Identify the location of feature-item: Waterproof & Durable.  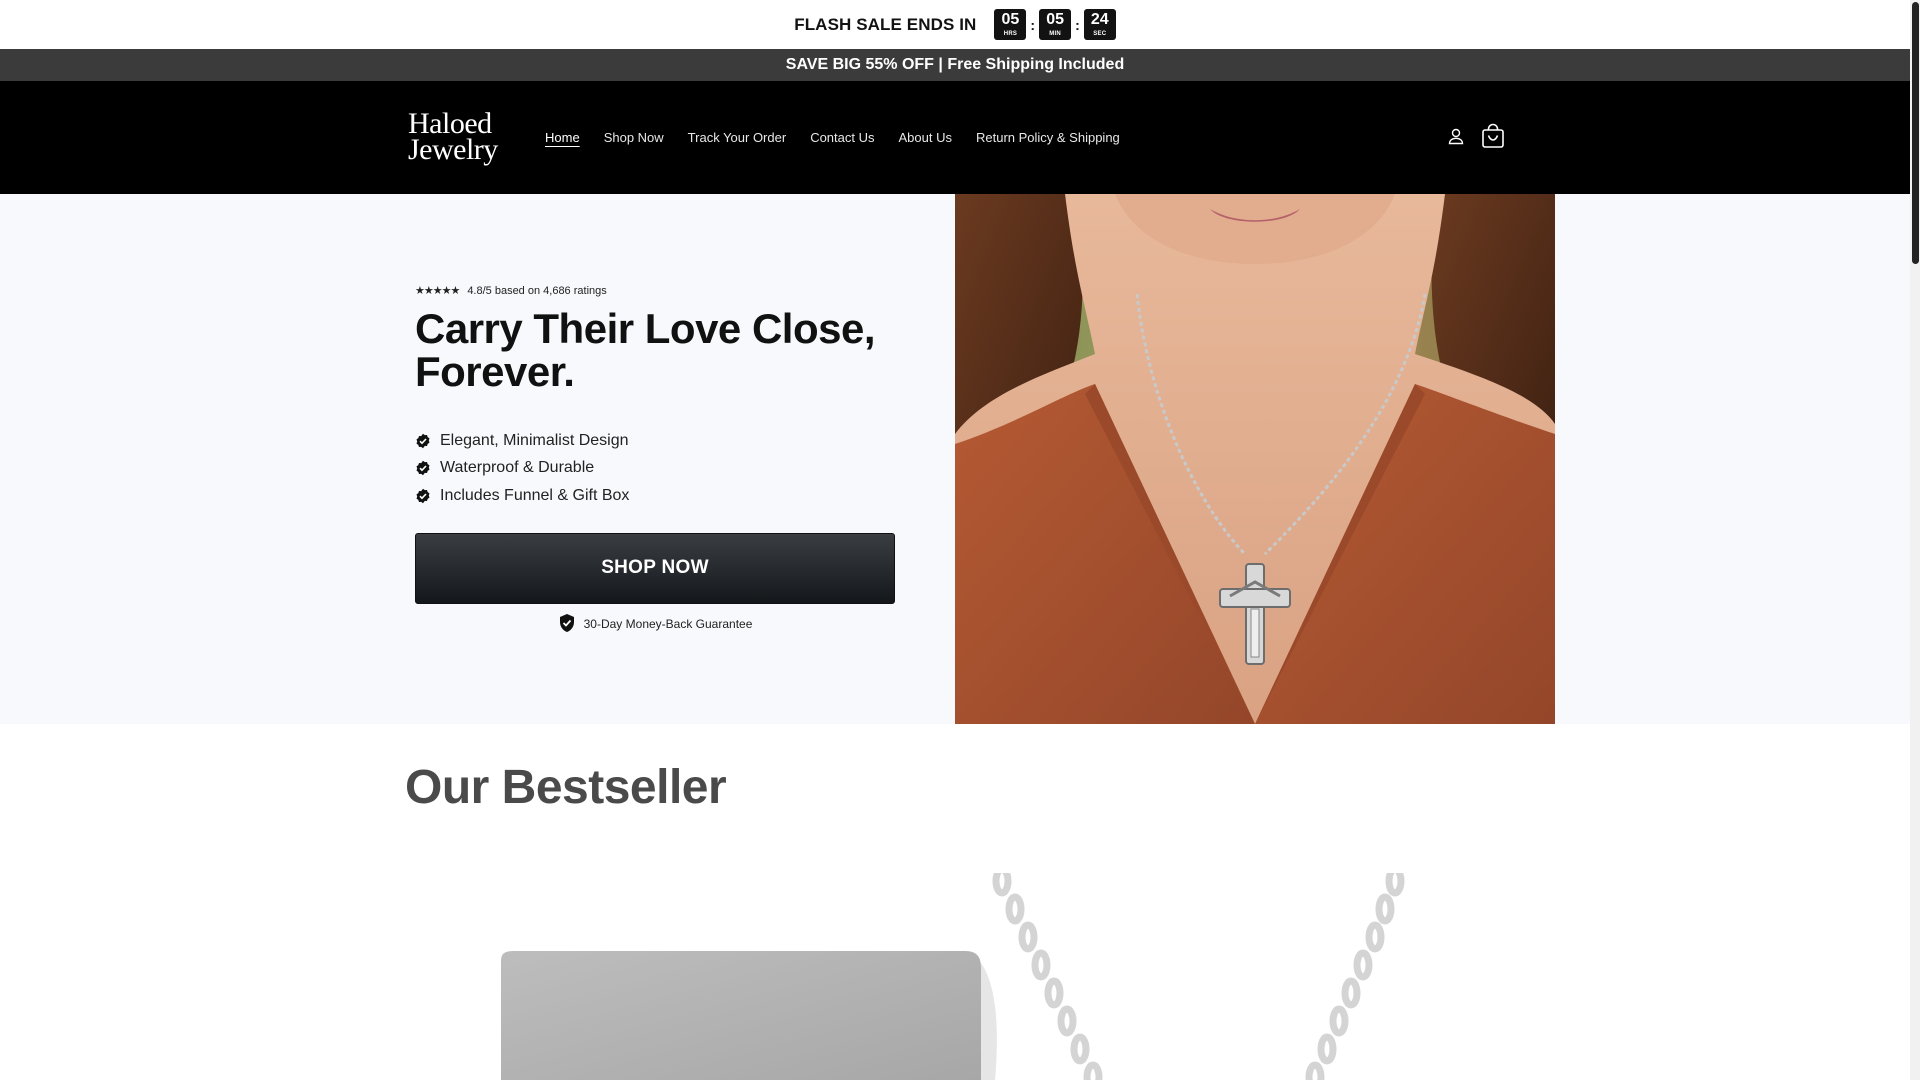
(655, 469).